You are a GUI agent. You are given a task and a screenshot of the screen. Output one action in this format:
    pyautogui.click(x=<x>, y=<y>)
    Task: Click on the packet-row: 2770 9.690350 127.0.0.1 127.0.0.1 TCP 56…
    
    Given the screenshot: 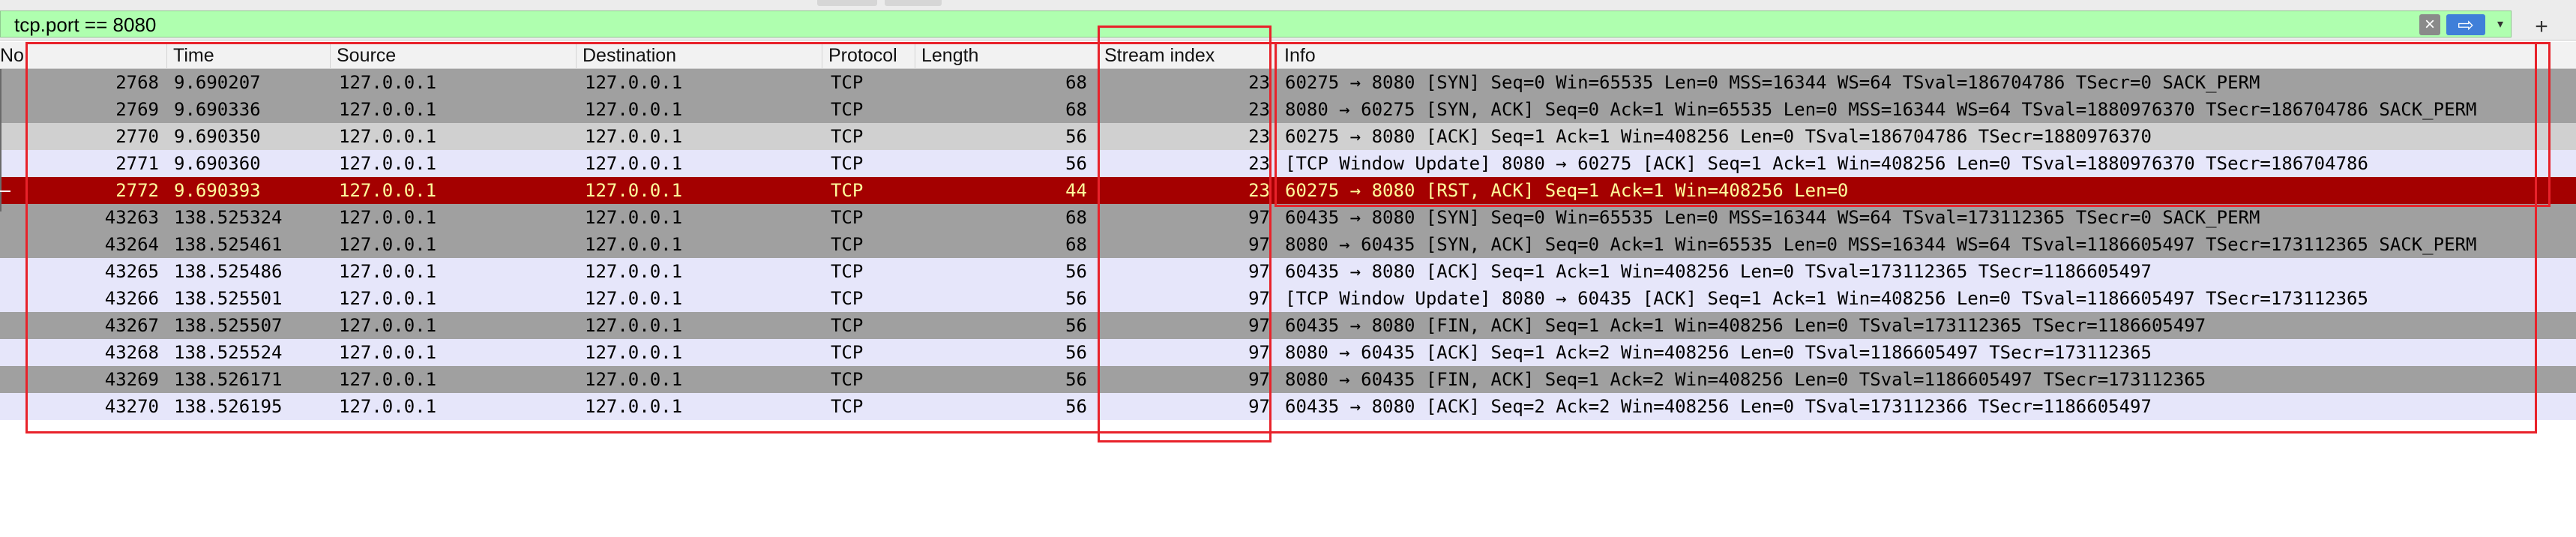 What is the action you would take?
    pyautogui.click(x=1288, y=136)
    